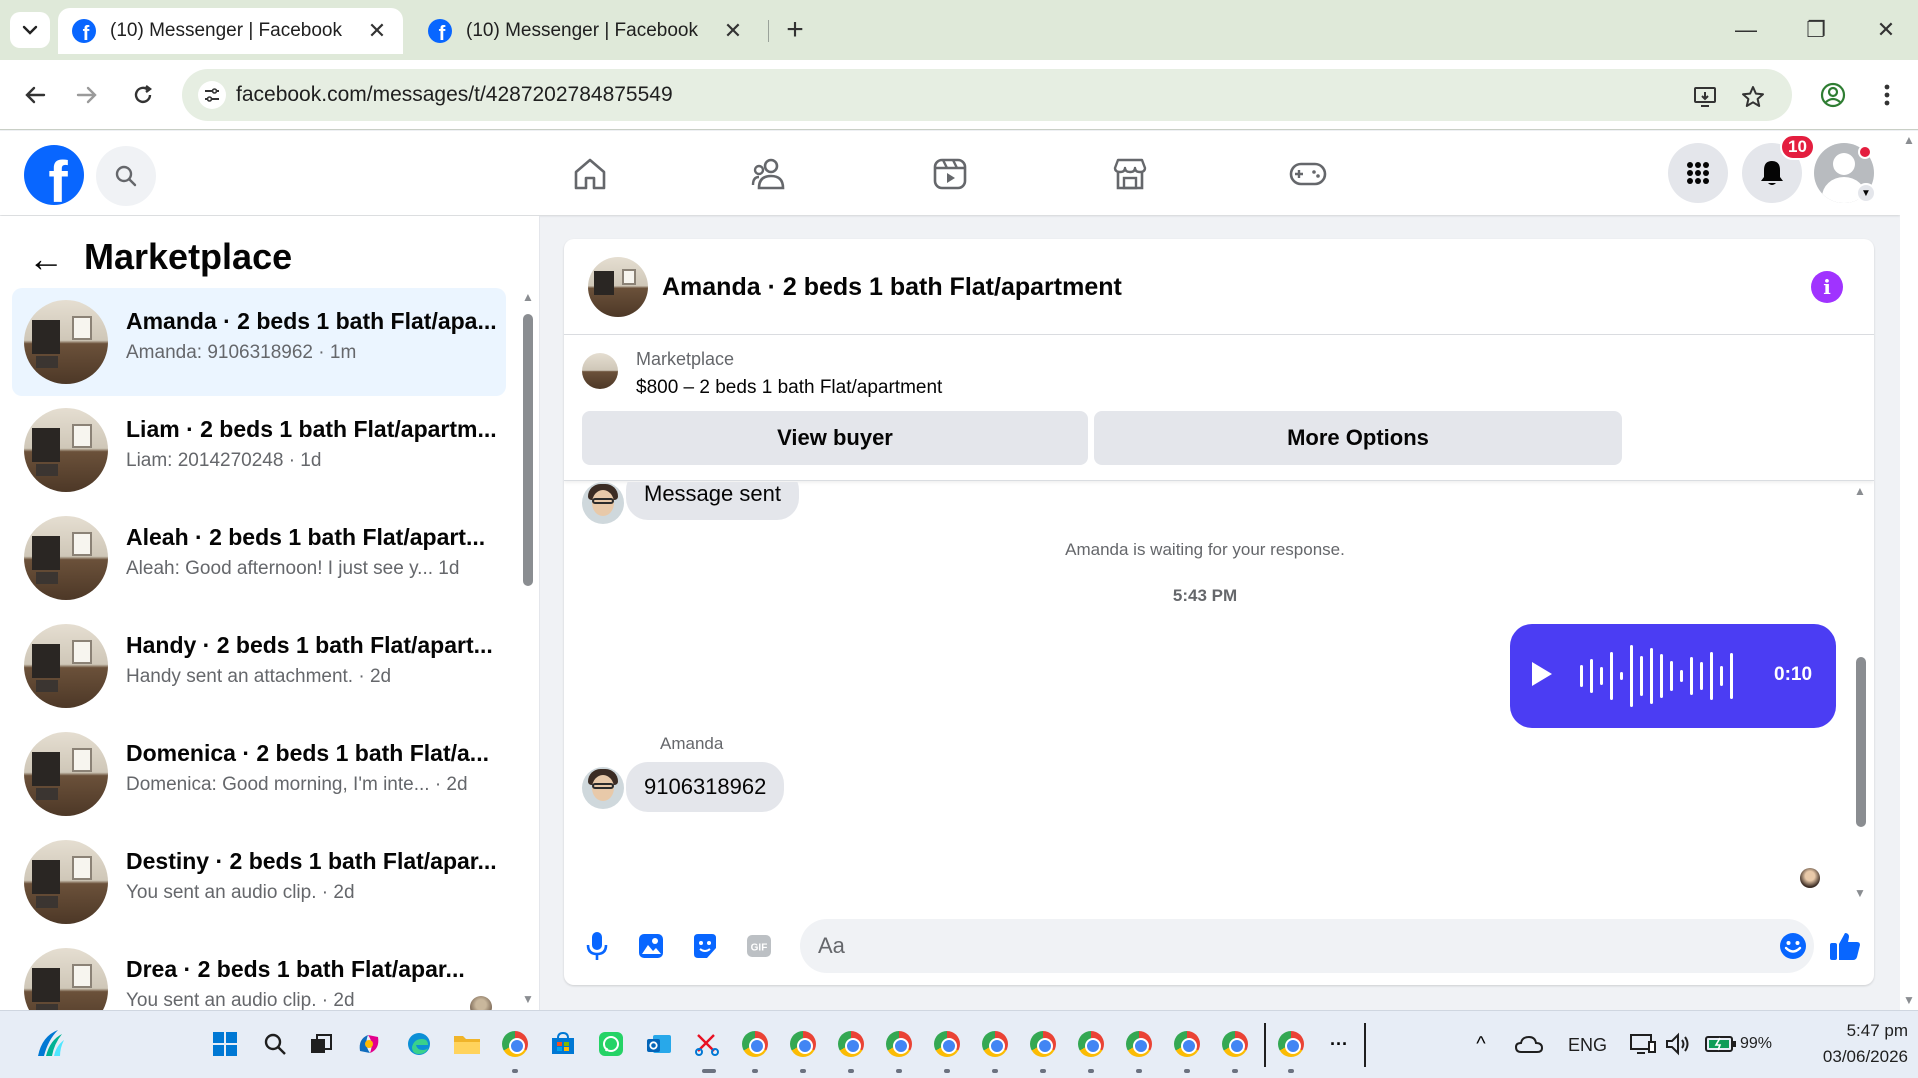  I want to click on onedrive-cloud-icon, so click(1529, 1044).